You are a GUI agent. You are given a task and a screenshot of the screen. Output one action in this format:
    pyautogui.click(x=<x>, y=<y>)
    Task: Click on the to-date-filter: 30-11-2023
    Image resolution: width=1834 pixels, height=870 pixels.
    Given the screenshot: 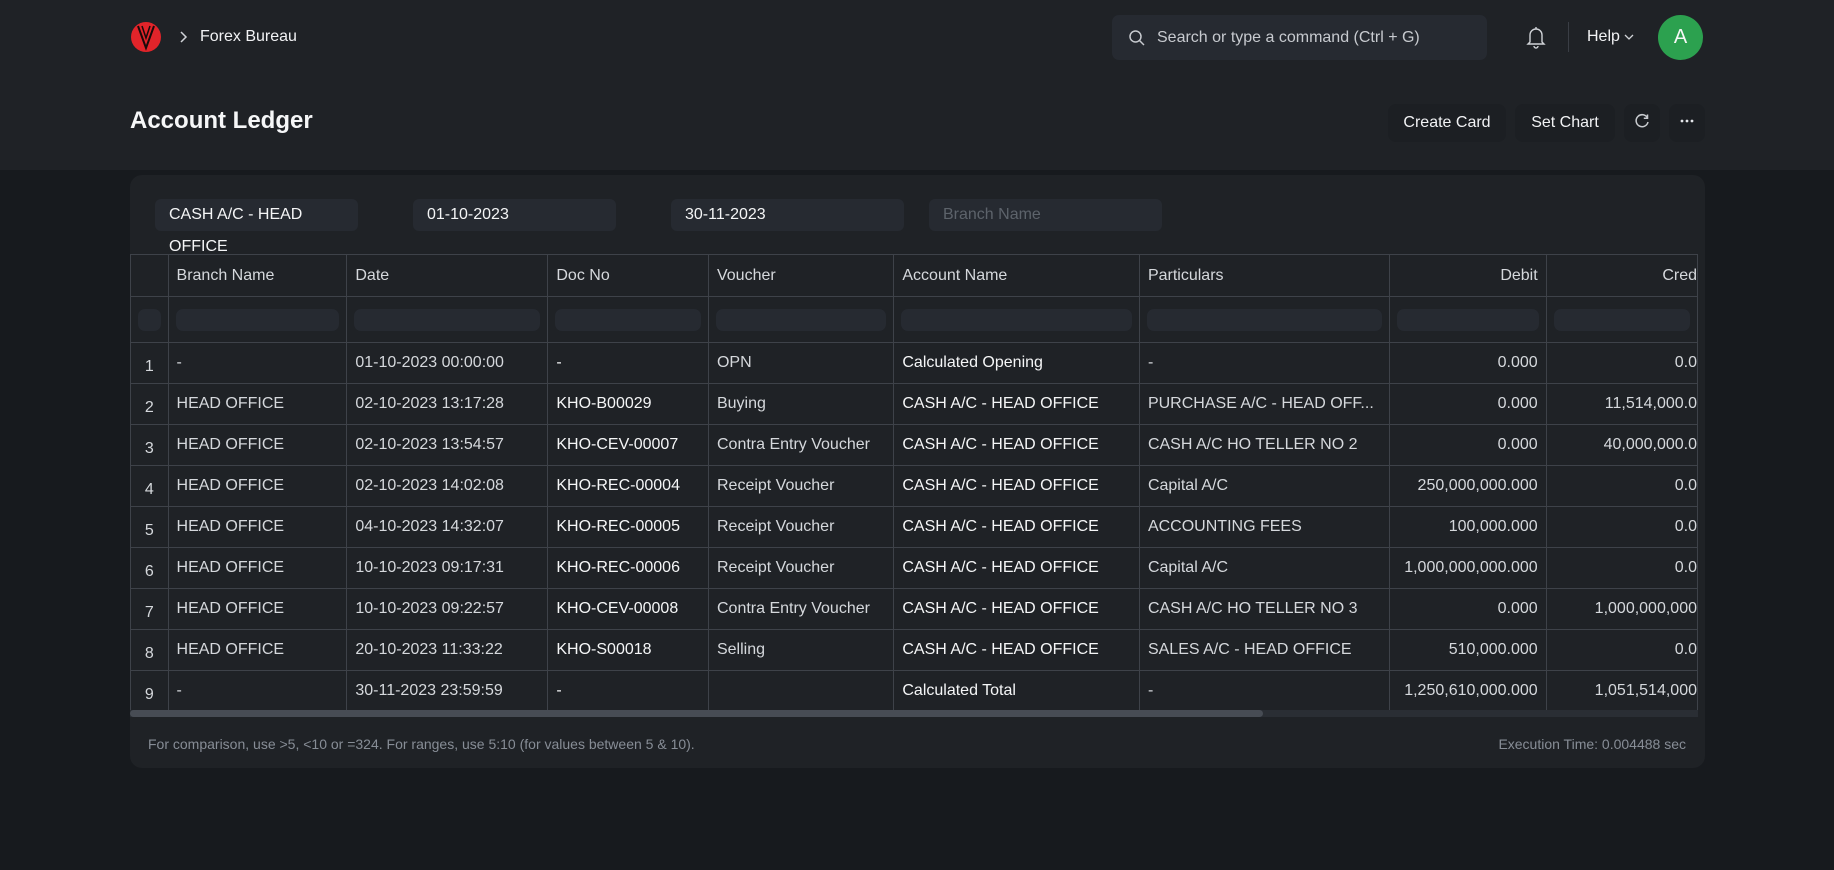 What is the action you would take?
    pyautogui.click(x=787, y=215)
    